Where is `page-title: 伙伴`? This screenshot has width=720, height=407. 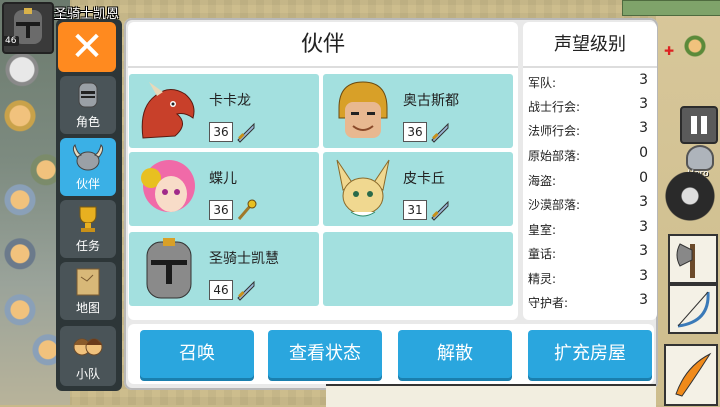 page-title: 伙伴 is located at coordinates (322, 44).